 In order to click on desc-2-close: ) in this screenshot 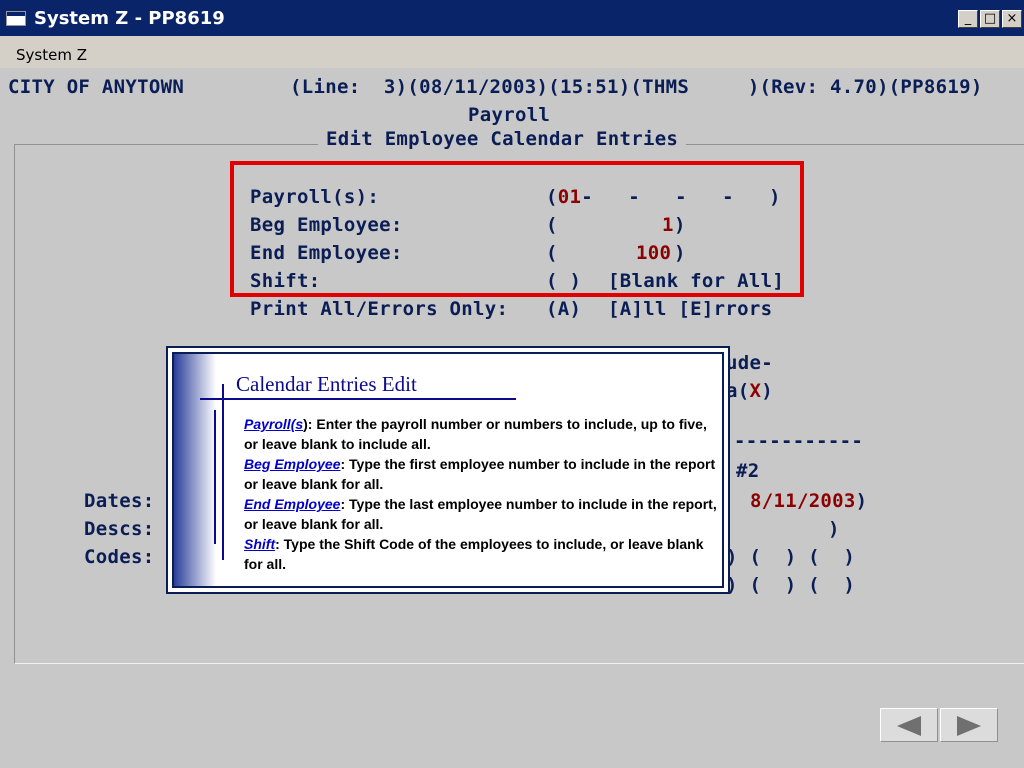, I will do `click(834, 529)`.